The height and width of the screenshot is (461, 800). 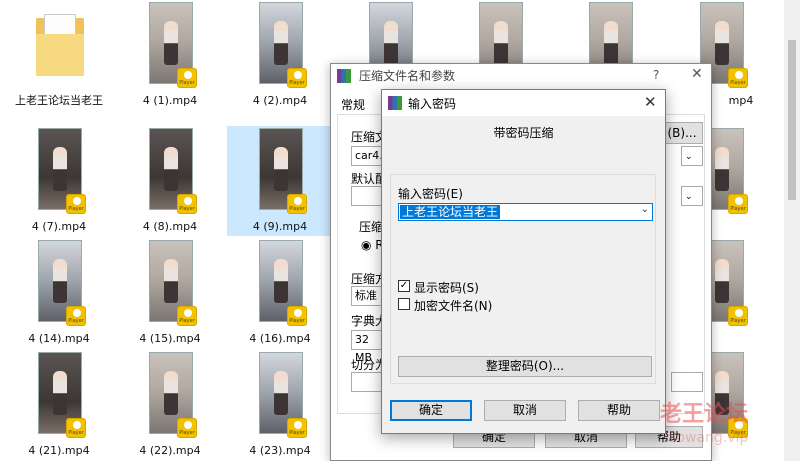 What do you see at coordinates (353, 104) in the screenshot?
I see `tab-general: 常规` at bounding box center [353, 104].